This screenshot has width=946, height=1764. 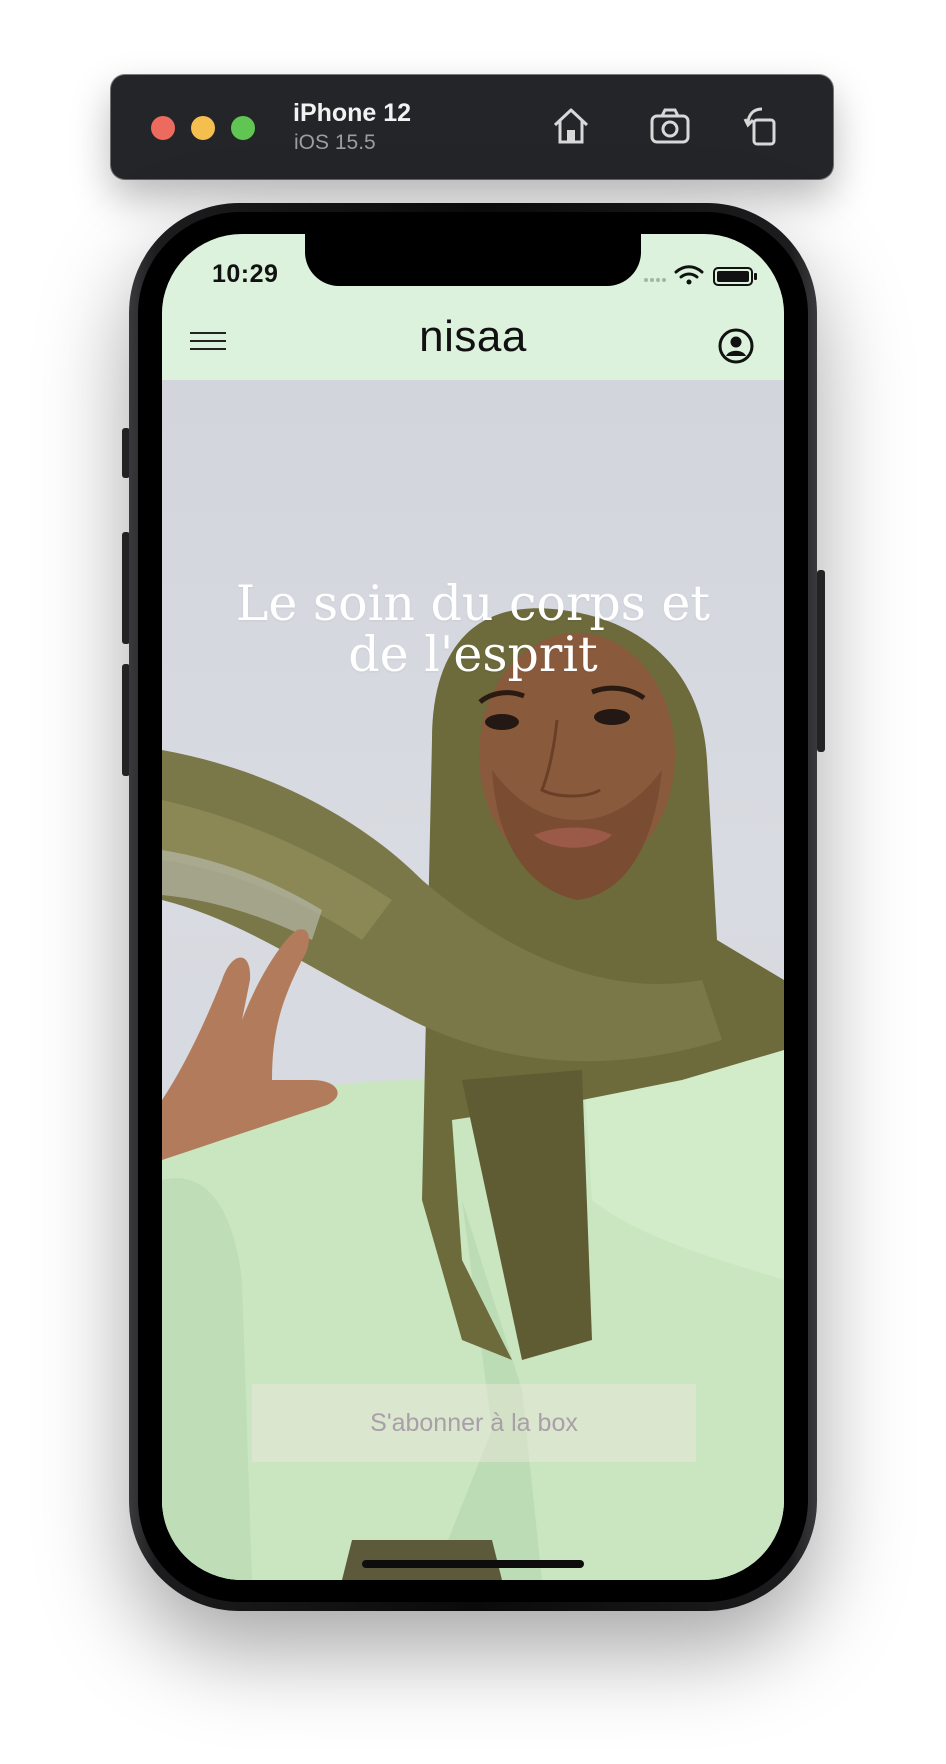 What do you see at coordinates (352, 113) in the screenshot?
I see `device-name: iPhone 12` at bounding box center [352, 113].